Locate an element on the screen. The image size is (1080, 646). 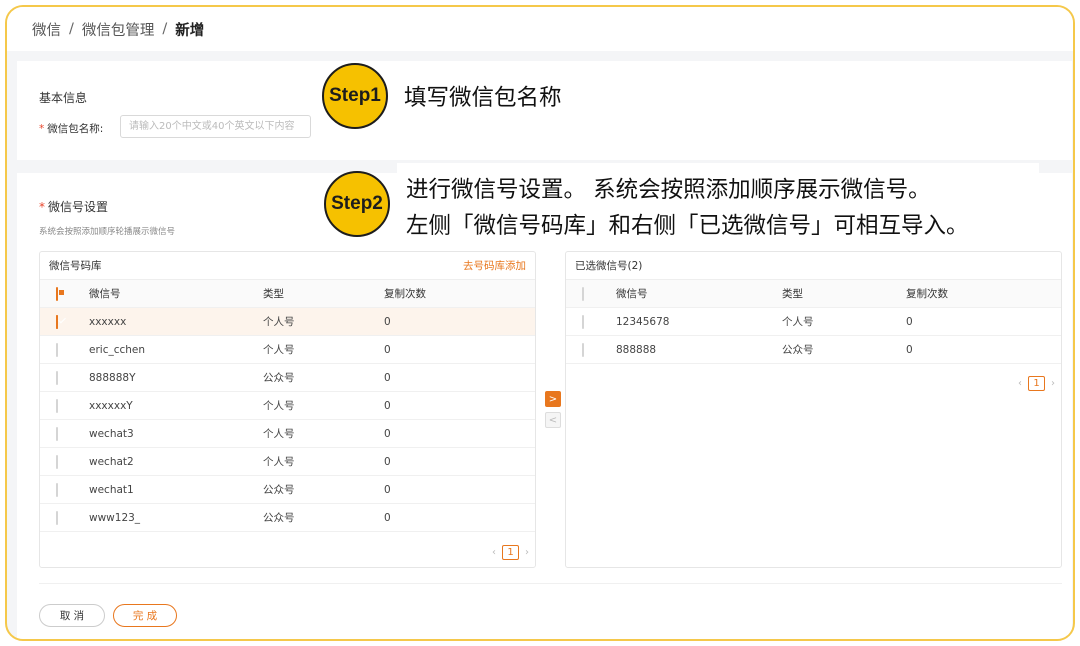
wechat-id-cell: xxxxxxY is located at coordinates (111, 405).